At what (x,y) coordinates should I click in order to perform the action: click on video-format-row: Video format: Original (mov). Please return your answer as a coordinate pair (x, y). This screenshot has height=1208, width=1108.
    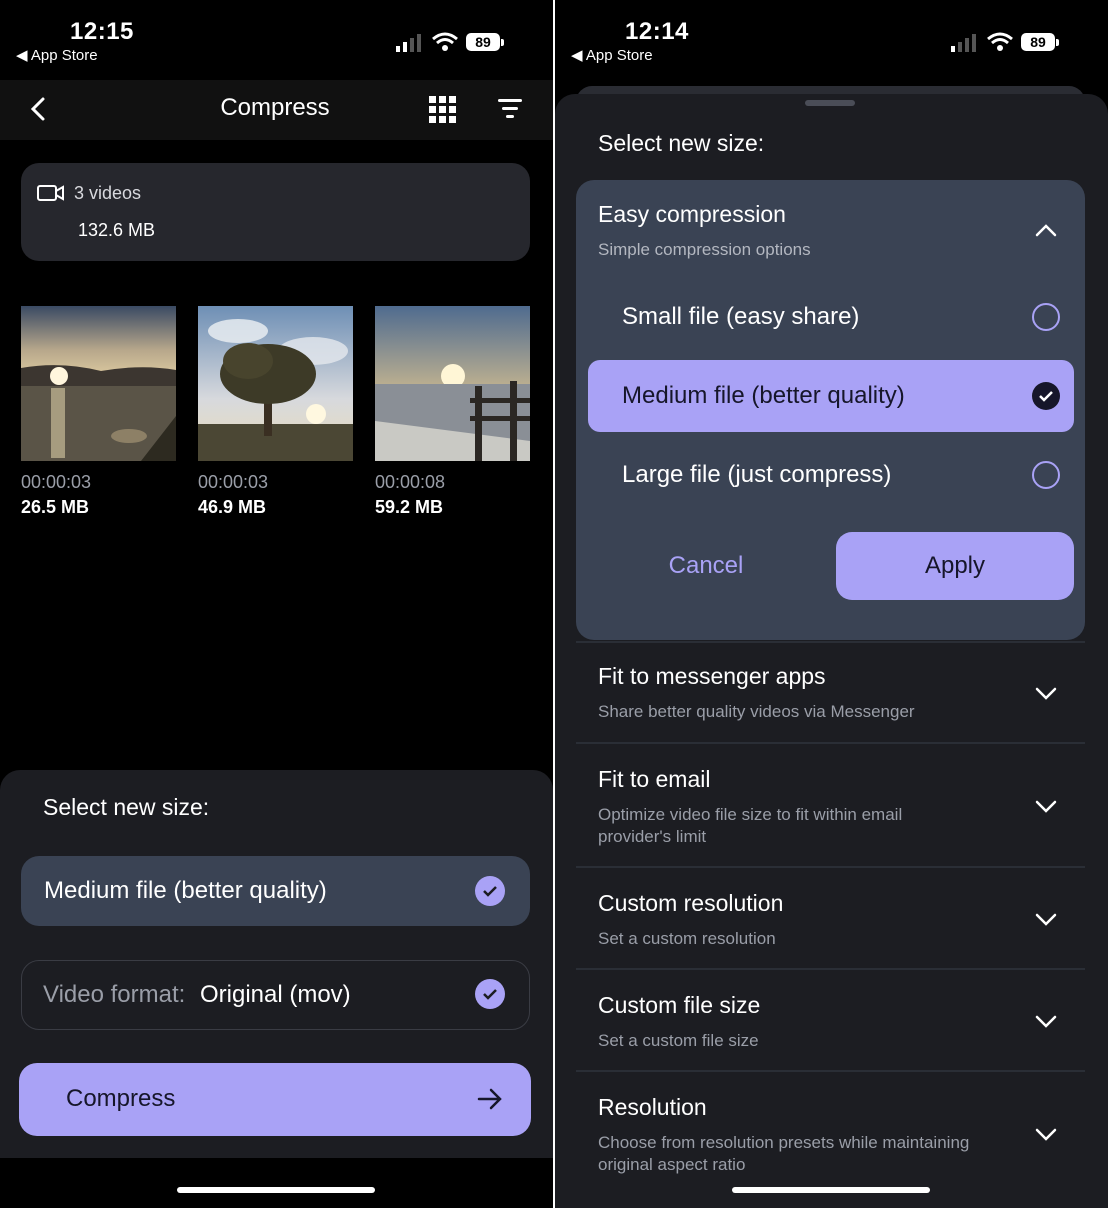
    Looking at the image, I should click on (197, 995).